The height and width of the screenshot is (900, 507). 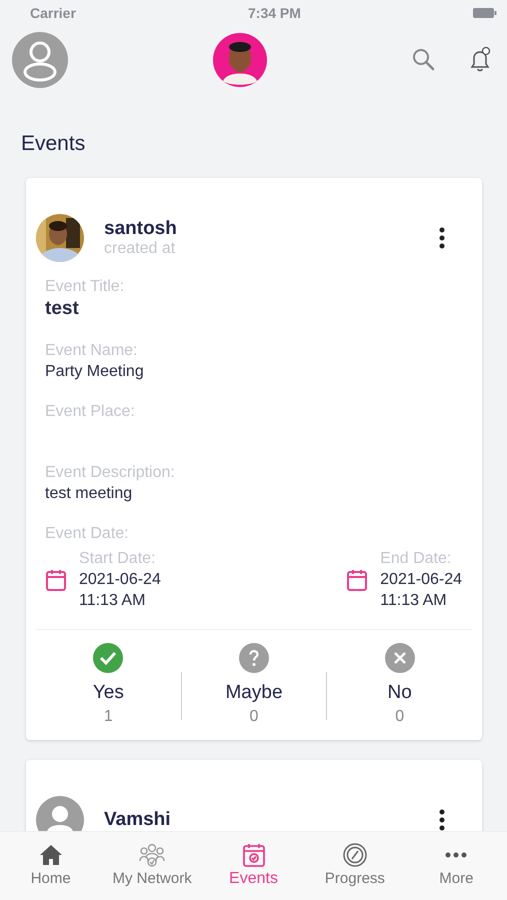 I want to click on field-label: Event Place:, so click(x=90, y=412).